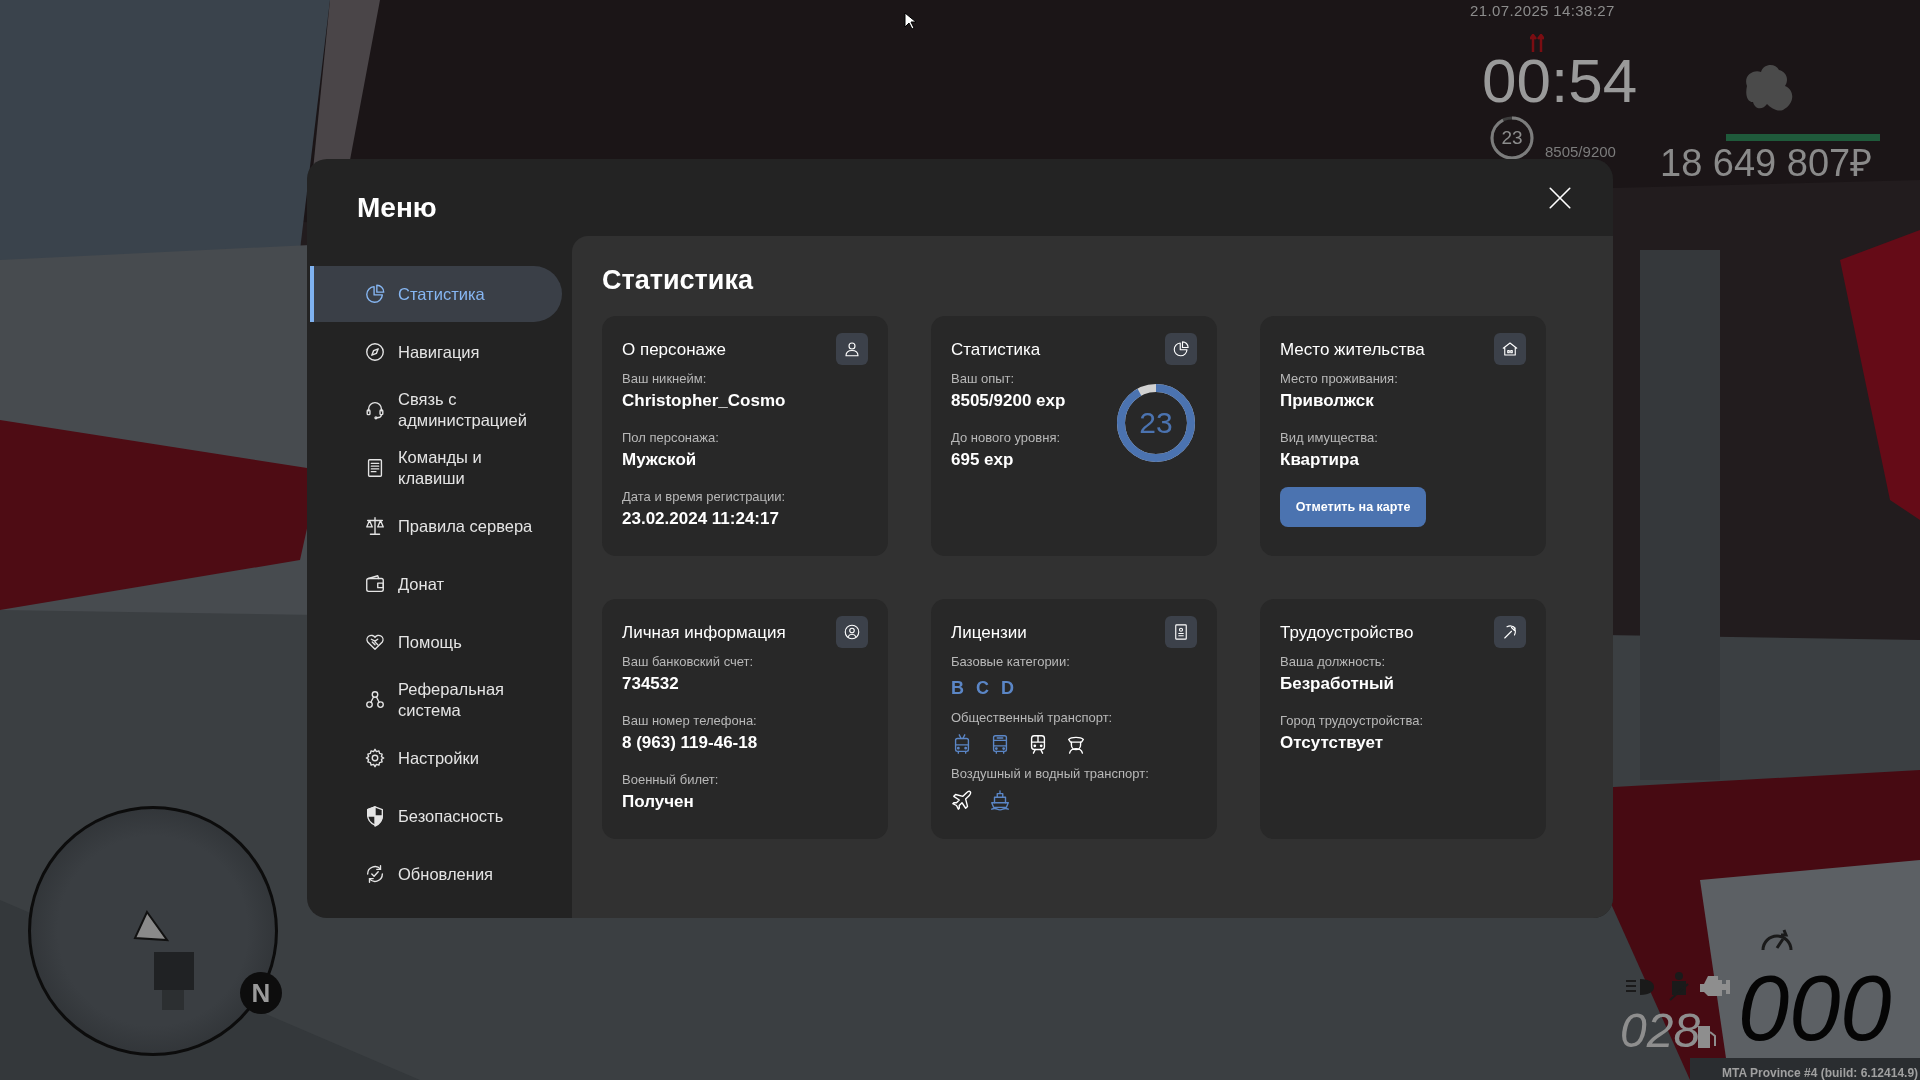 The width and height of the screenshot is (1920, 1080). Describe the element at coordinates (982, 460) in the screenshot. I see `field-value: 695 exp` at that location.